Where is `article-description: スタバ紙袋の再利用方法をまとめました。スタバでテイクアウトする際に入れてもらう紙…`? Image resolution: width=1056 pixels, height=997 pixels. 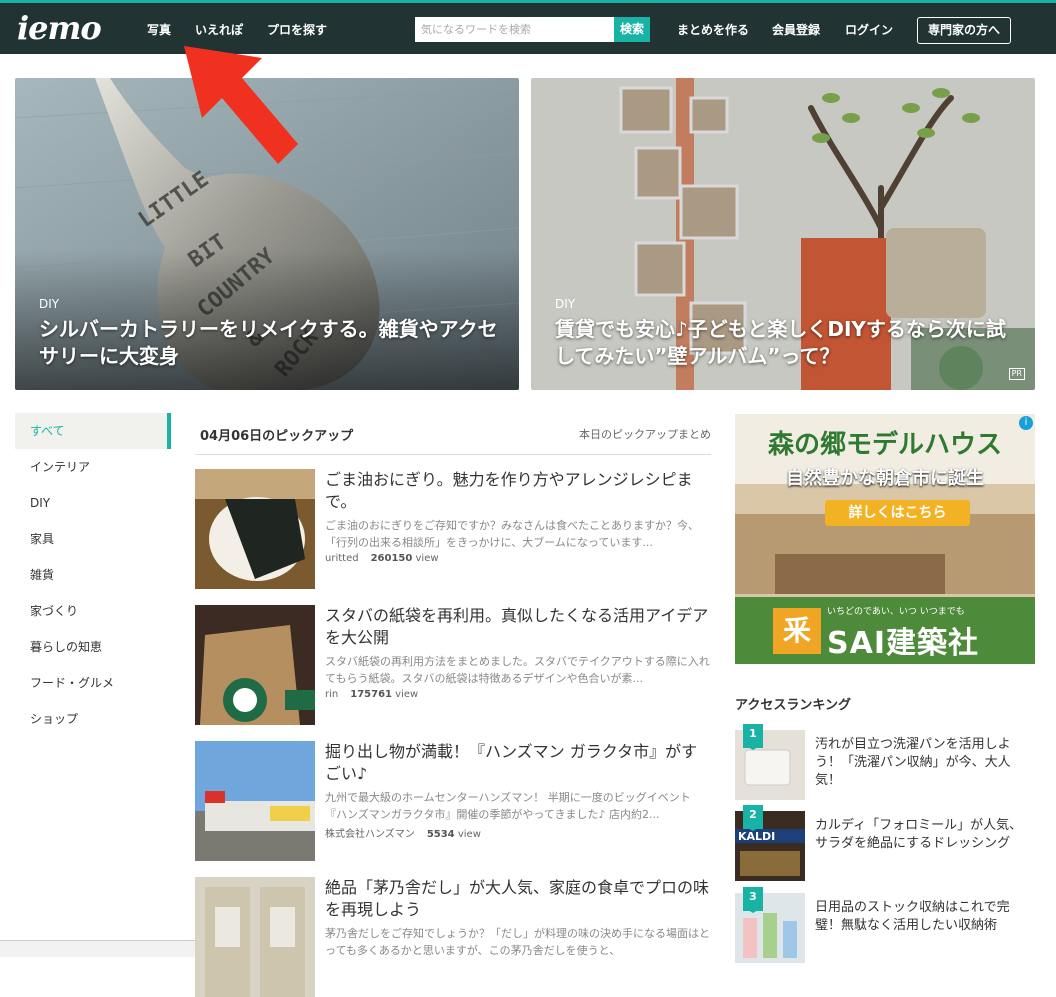
article-description: スタバ紙袋の再利用方法をまとめました。スタバでテイクアウトする際に入れてもらう紙… is located at coordinates (517, 670).